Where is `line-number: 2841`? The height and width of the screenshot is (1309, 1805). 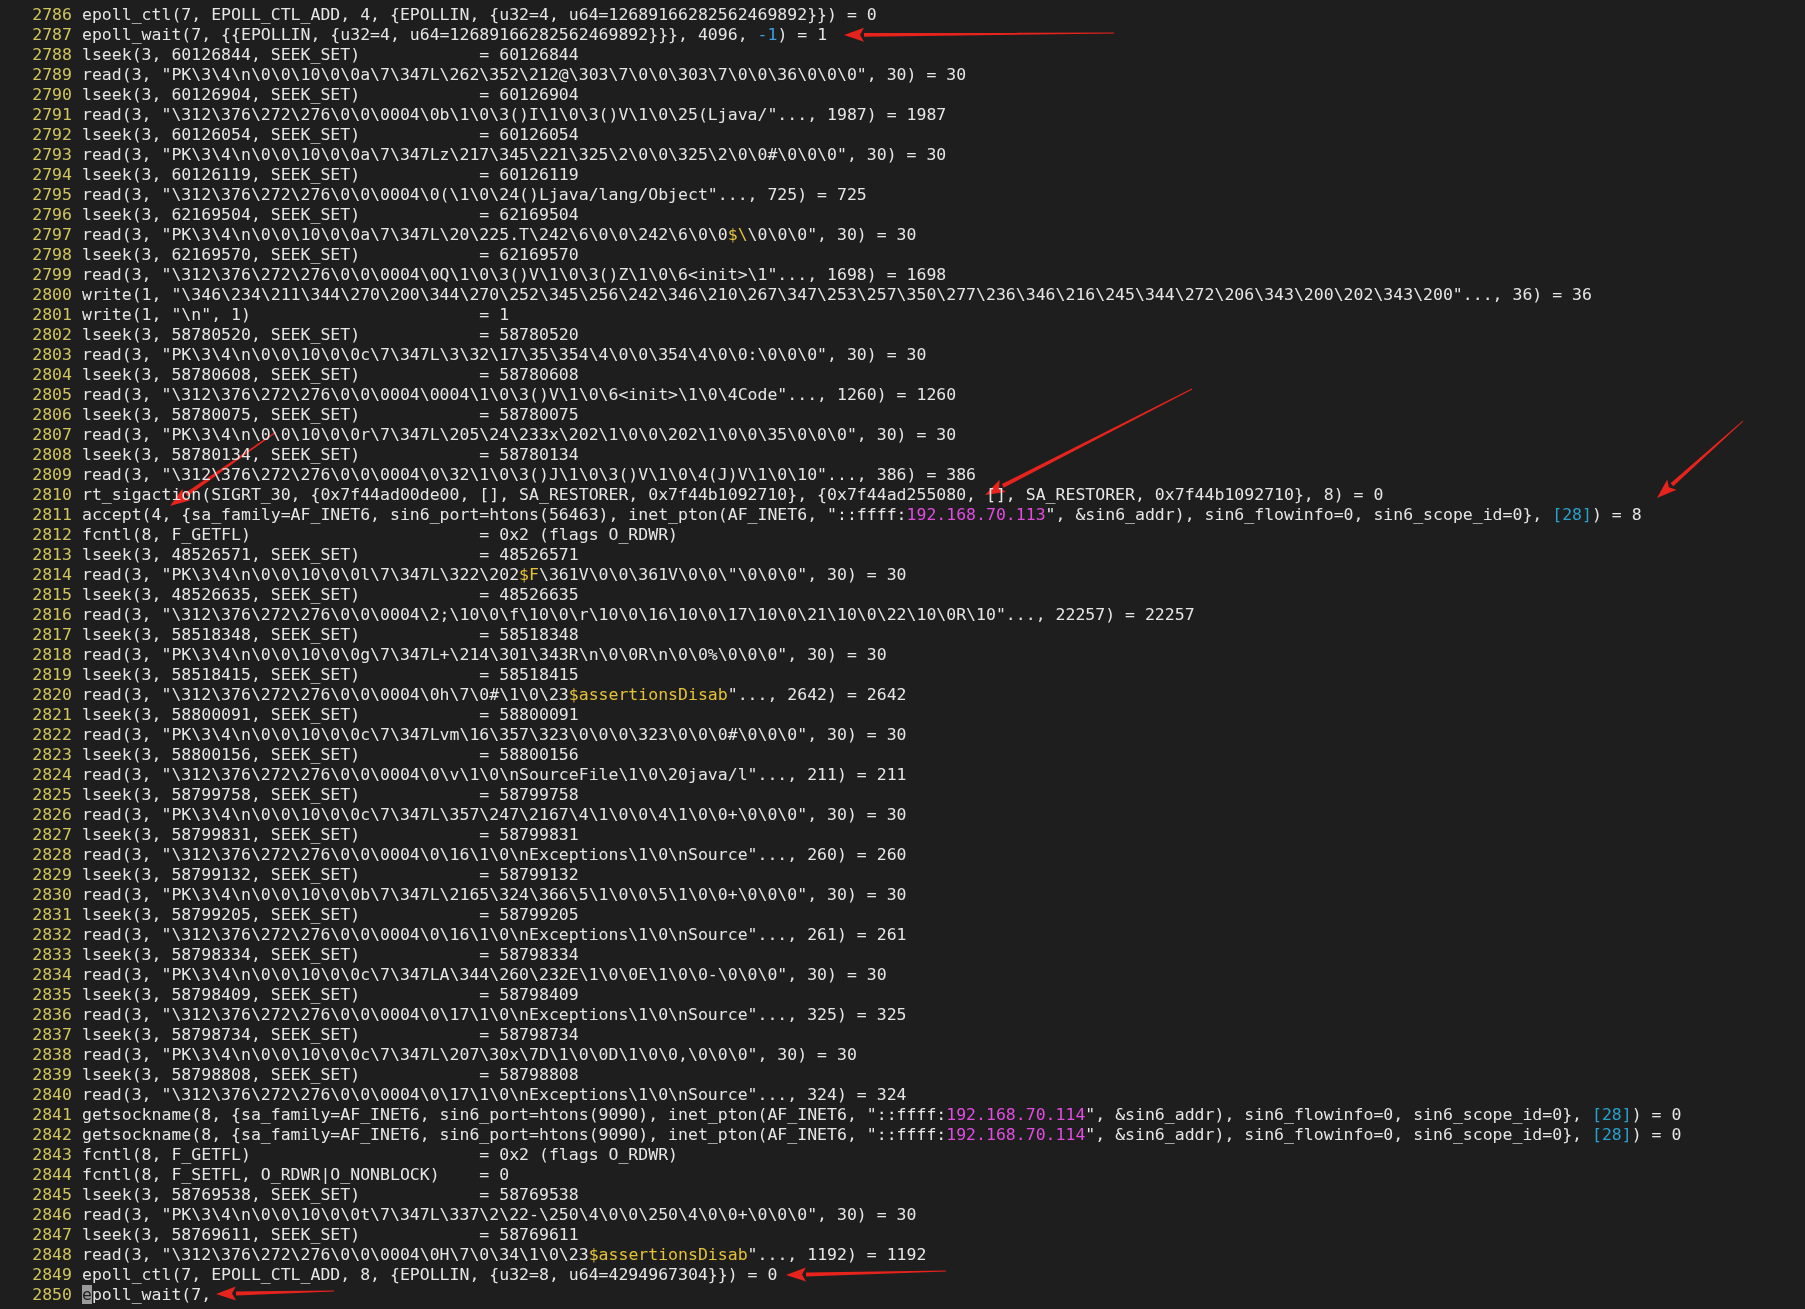
line-number: 2841 is located at coordinates (52, 1115).